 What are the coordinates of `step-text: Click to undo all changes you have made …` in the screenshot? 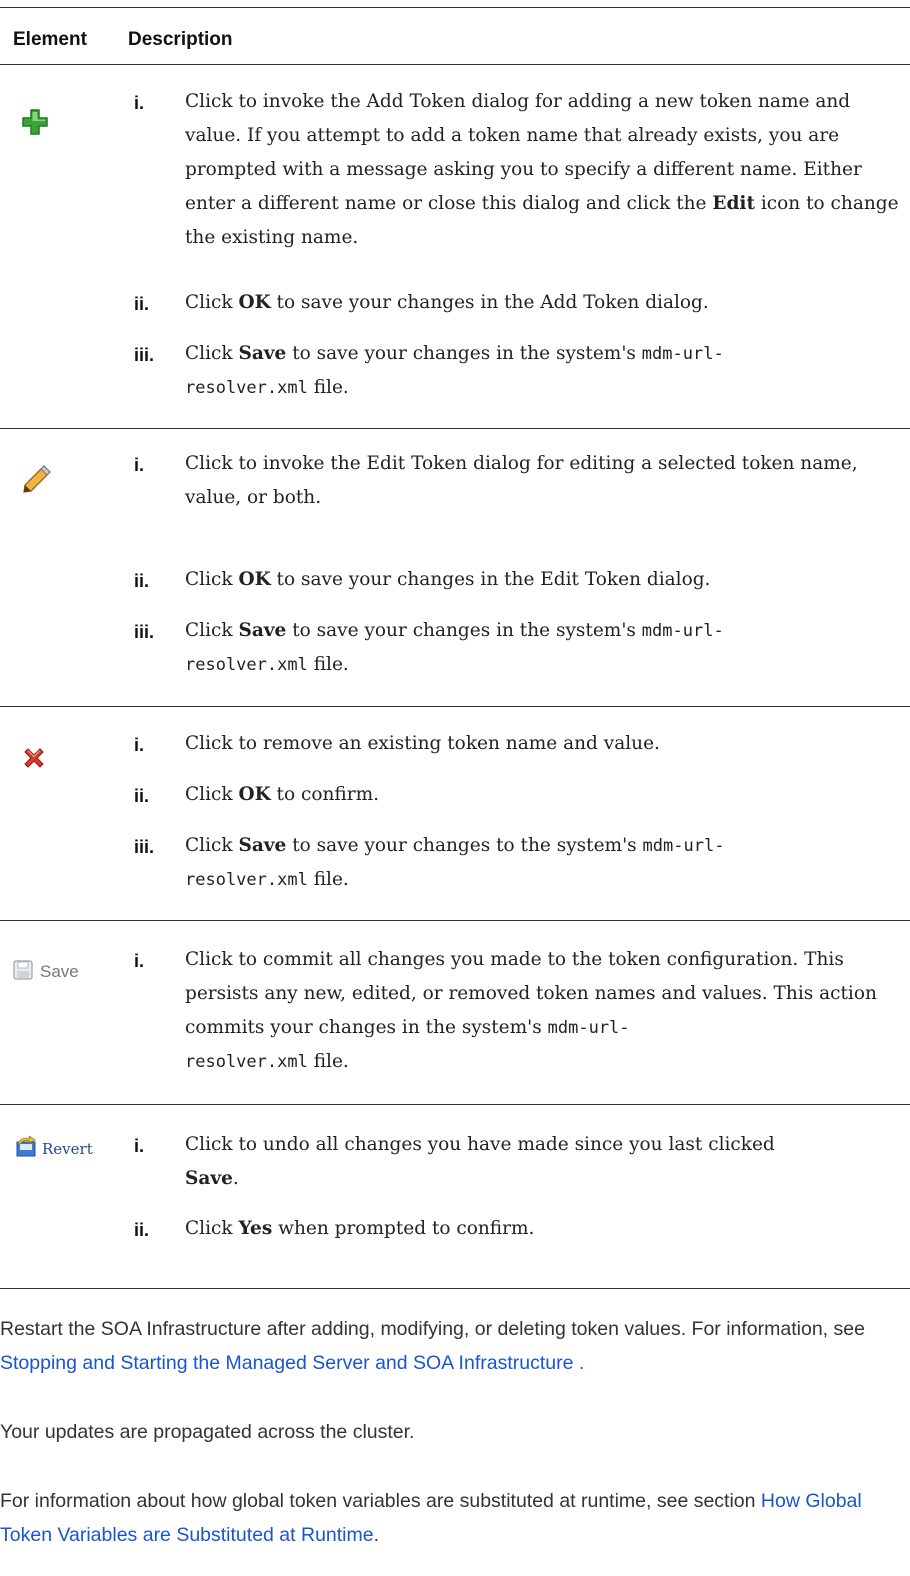 It's located at (480, 1161).